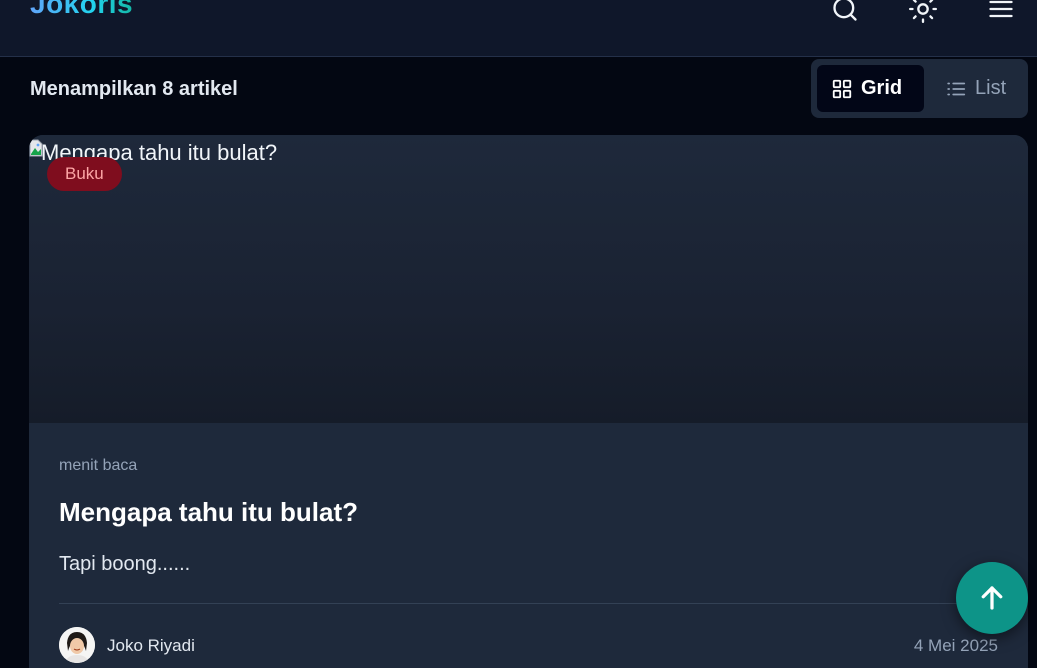 The height and width of the screenshot is (668, 1037). What do you see at coordinates (134, 89) in the screenshot?
I see `article-count-label: Menampilkan 8 artikel` at bounding box center [134, 89].